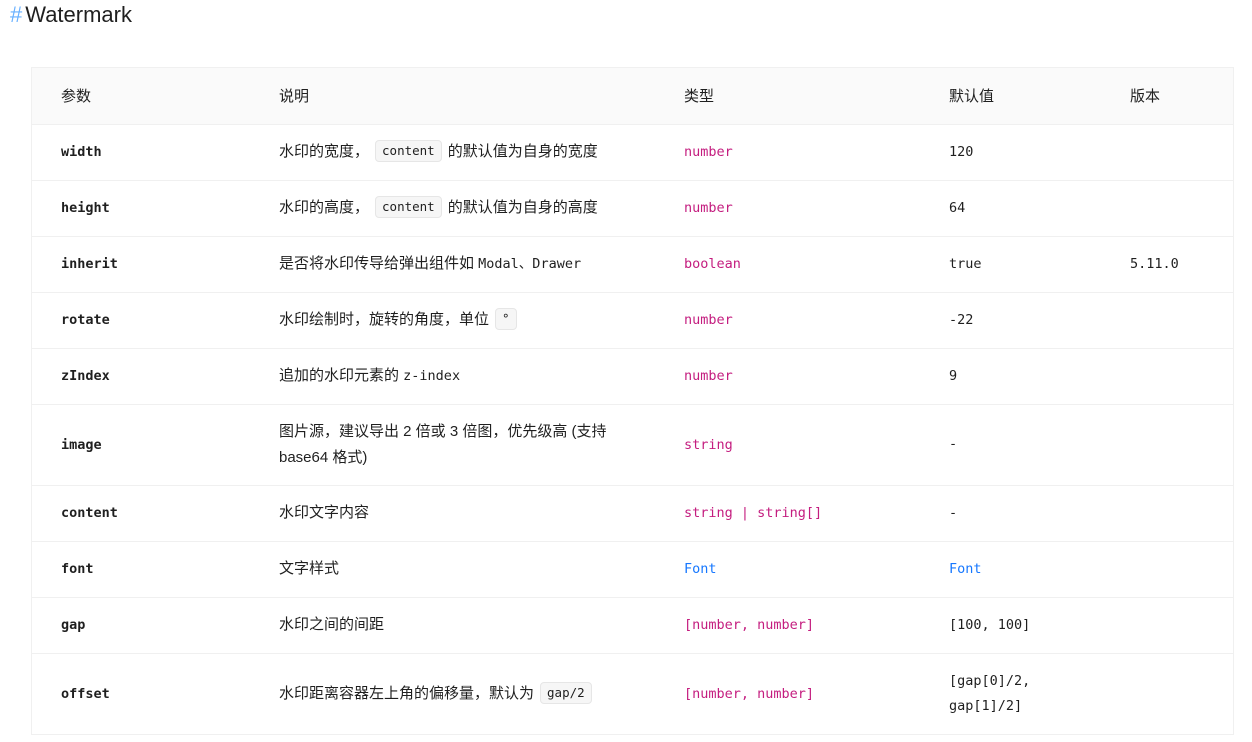 This screenshot has width=1252, height=742. I want to click on desc-text: 水印的高度，, so click(324, 207).